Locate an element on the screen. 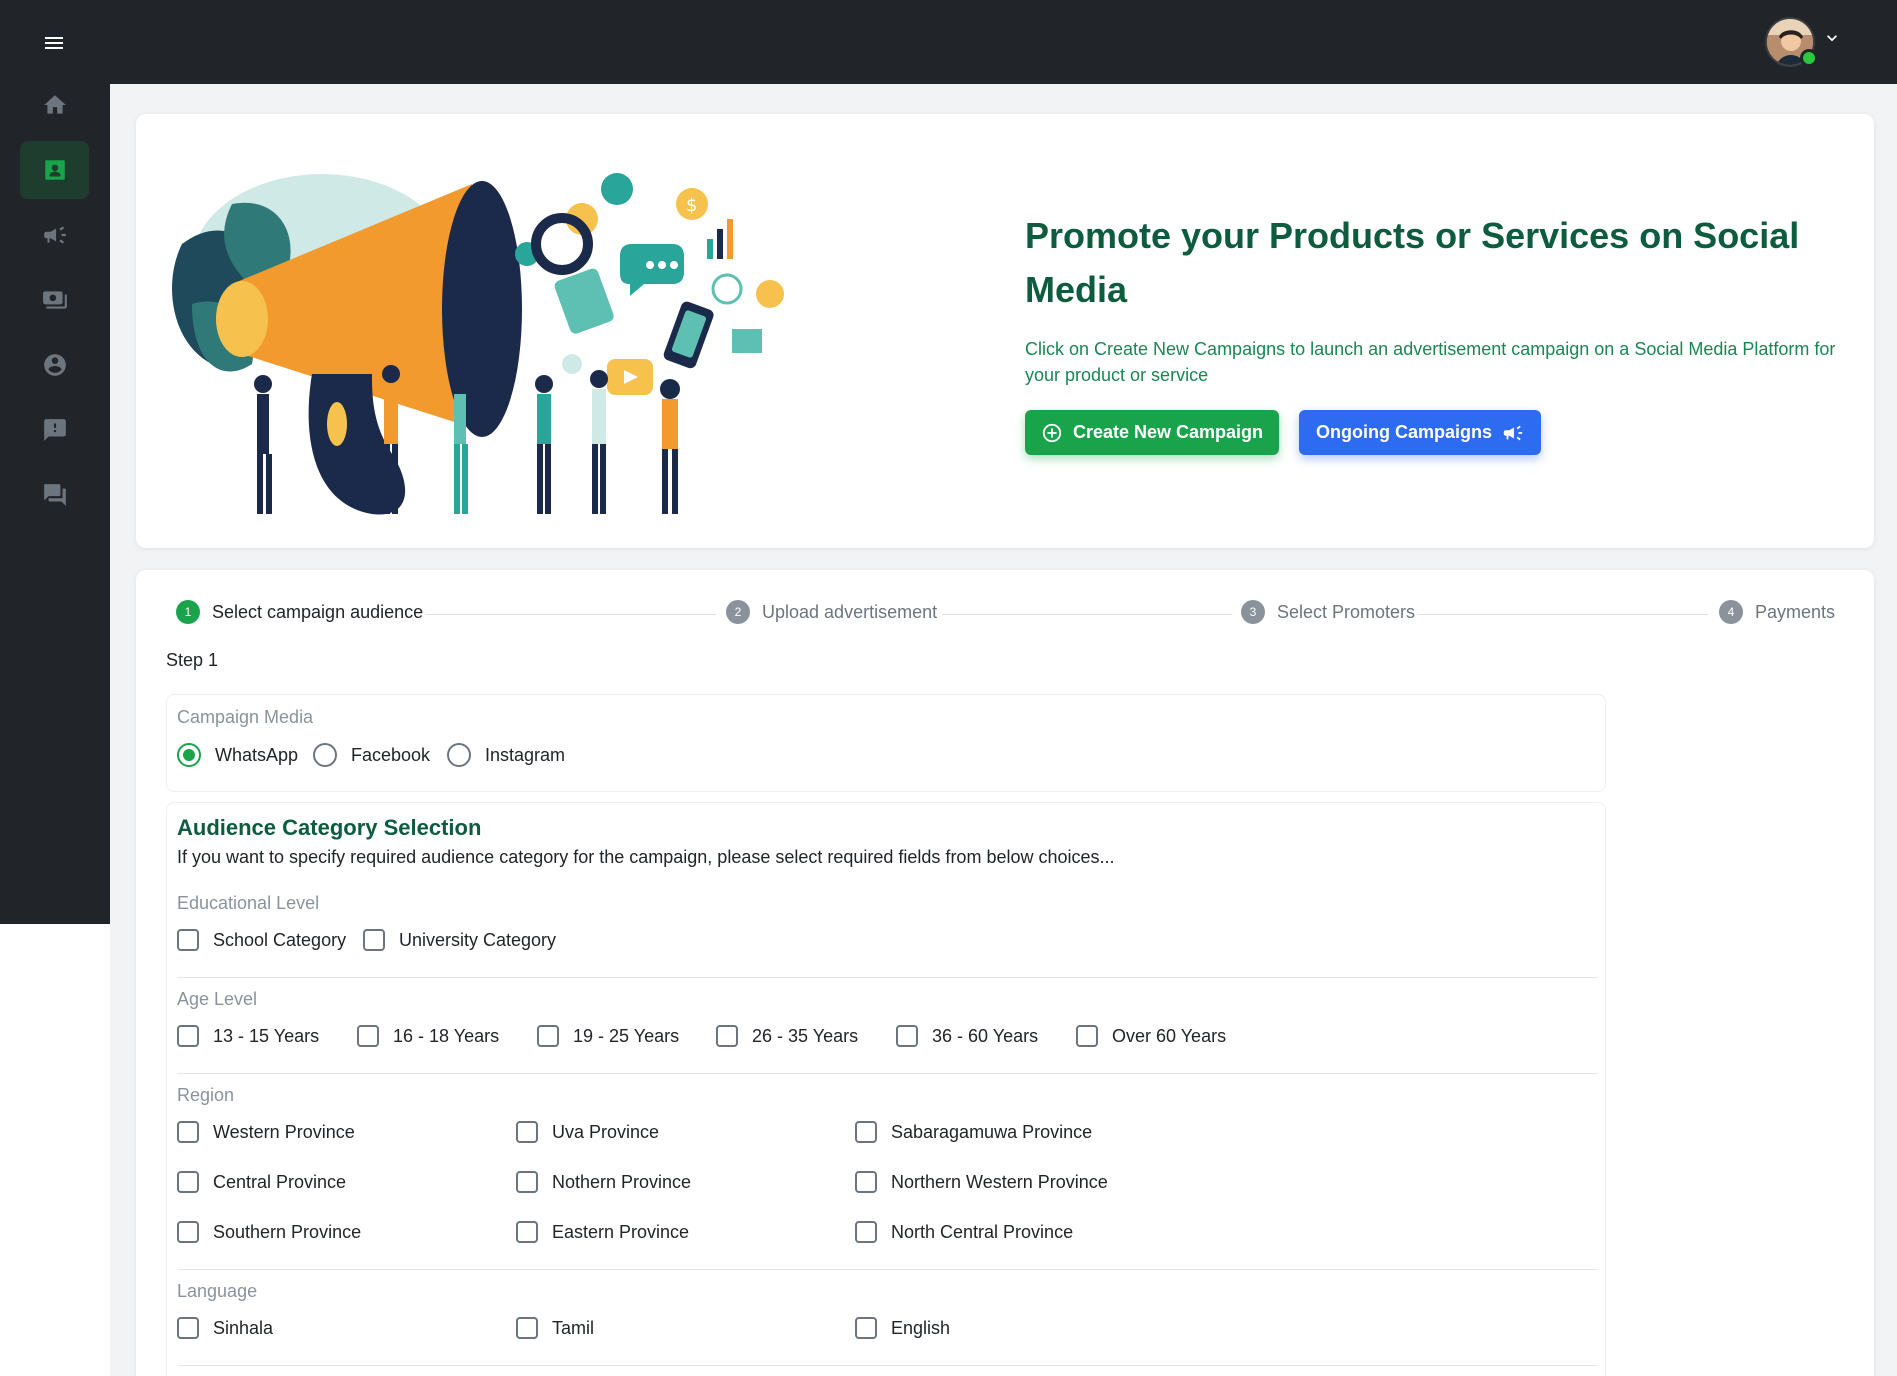  step-number: 3 is located at coordinates (1253, 612).